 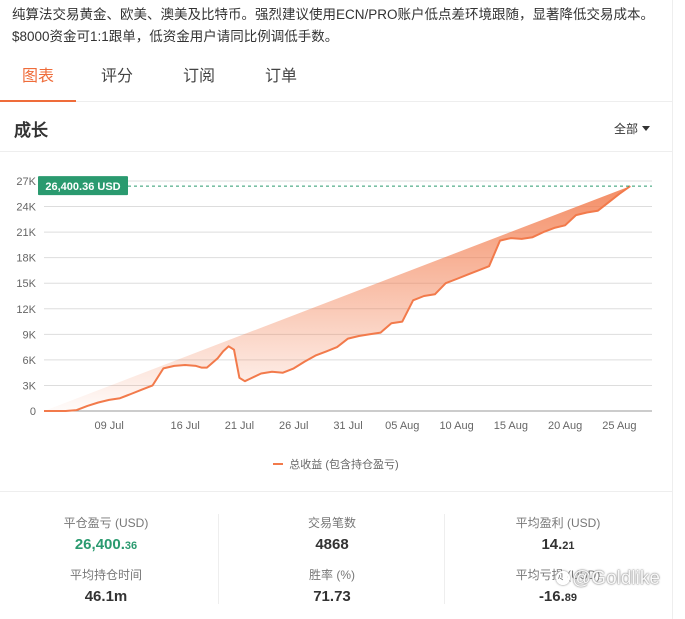 What do you see at coordinates (30, 361) in the screenshot?
I see `y-tick-label: 6K` at bounding box center [30, 361].